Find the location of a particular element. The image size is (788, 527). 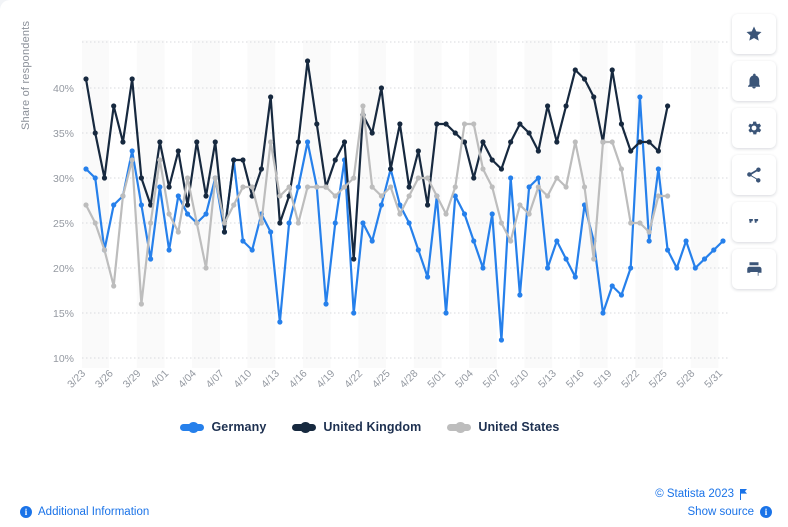

cite-button is located at coordinates (754, 222).